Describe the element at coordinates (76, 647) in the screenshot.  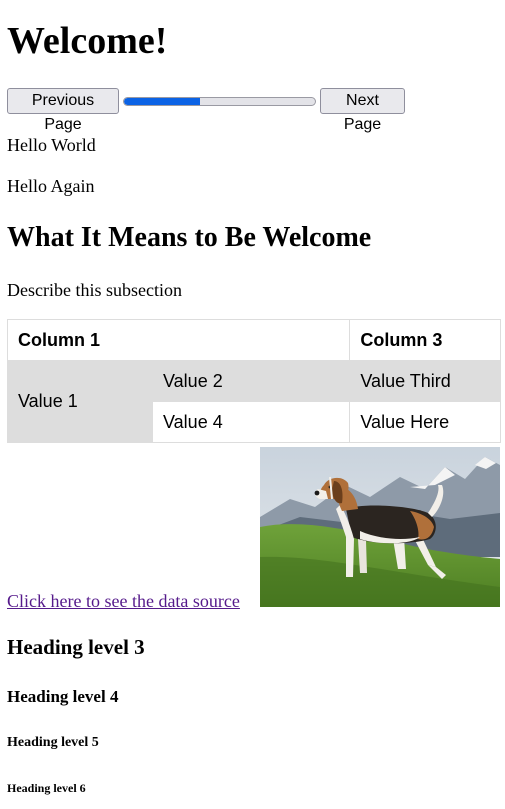
I see `heading-level-3: Heading level 3` at that location.